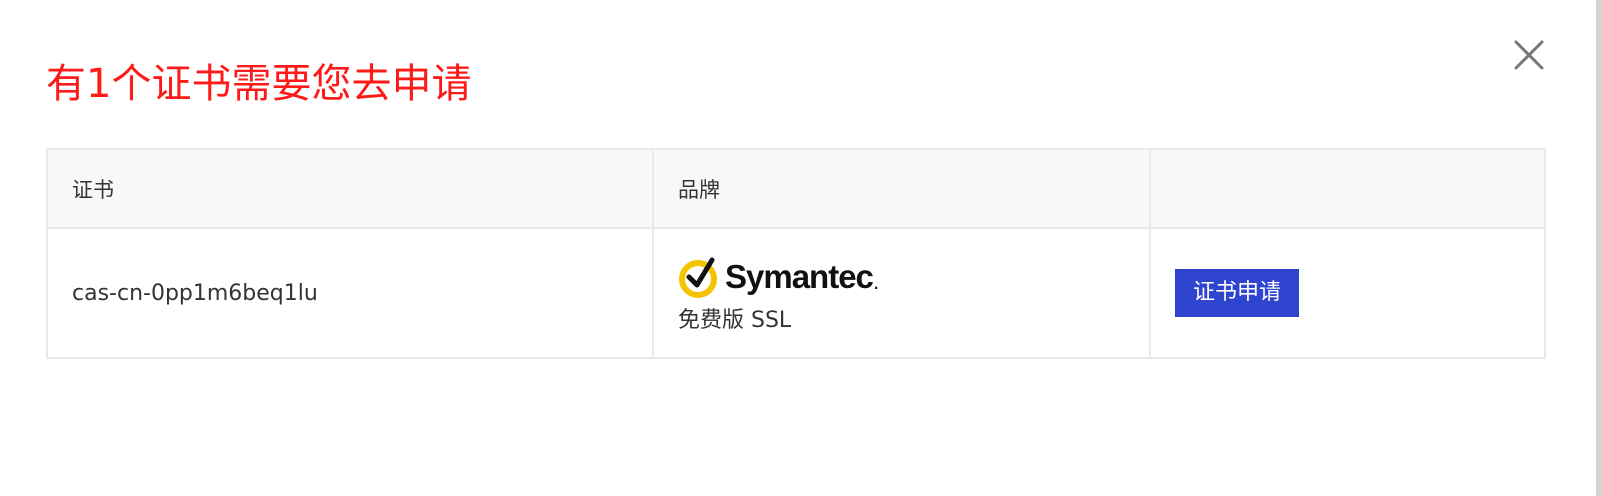  I want to click on symantec-logo: Symantec ., so click(913, 276).